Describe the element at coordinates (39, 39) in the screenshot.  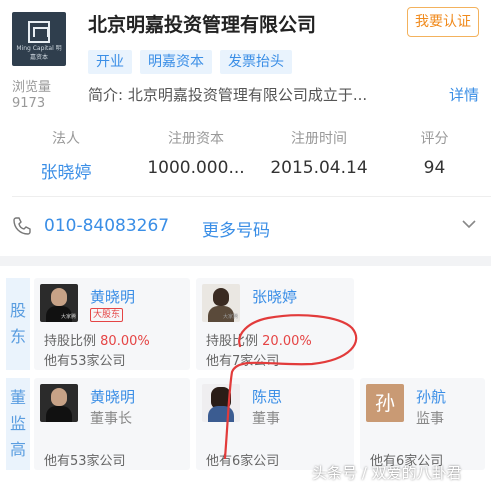
I see `company-logo: Ming Capital 明嘉资本` at that location.